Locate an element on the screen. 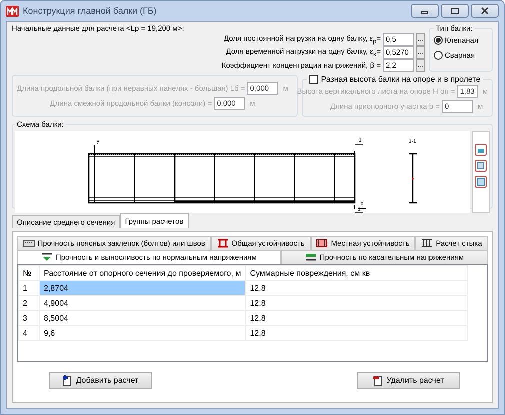 This screenshot has height=415, width=505. add-button: Добавить расчет is located at coordinates (100, 380).